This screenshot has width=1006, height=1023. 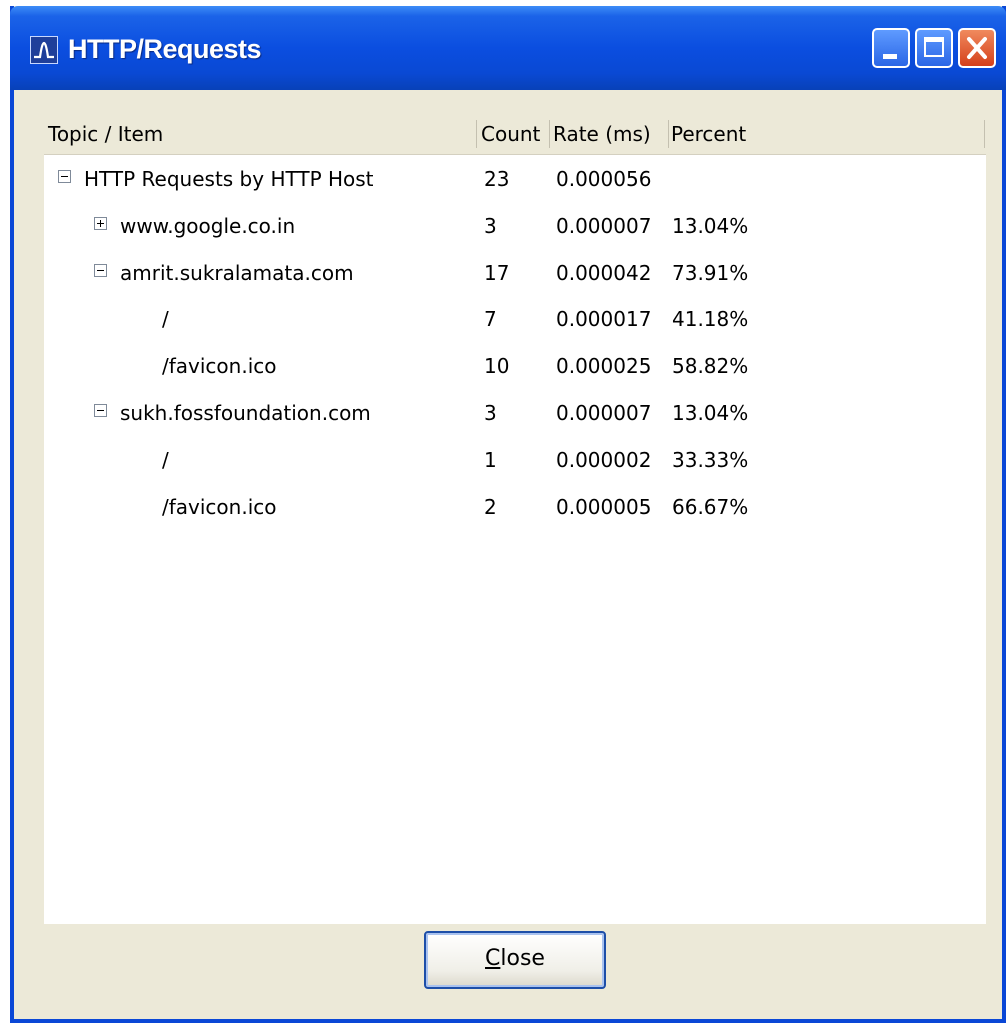 What do you see at coordinates (604, 272) in the screenshot?
I see `cell-rate: 0.000042` at bounding box center [604, 272].